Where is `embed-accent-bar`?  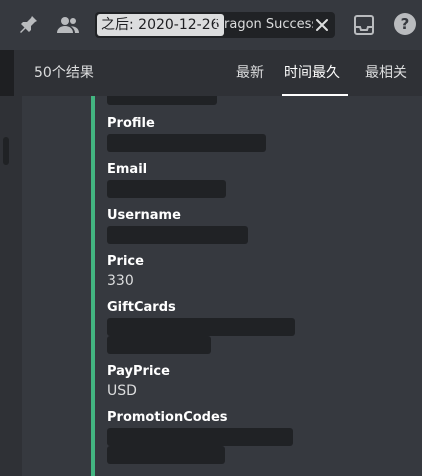
embed-accent-bar is located at coordinates (93, 286).